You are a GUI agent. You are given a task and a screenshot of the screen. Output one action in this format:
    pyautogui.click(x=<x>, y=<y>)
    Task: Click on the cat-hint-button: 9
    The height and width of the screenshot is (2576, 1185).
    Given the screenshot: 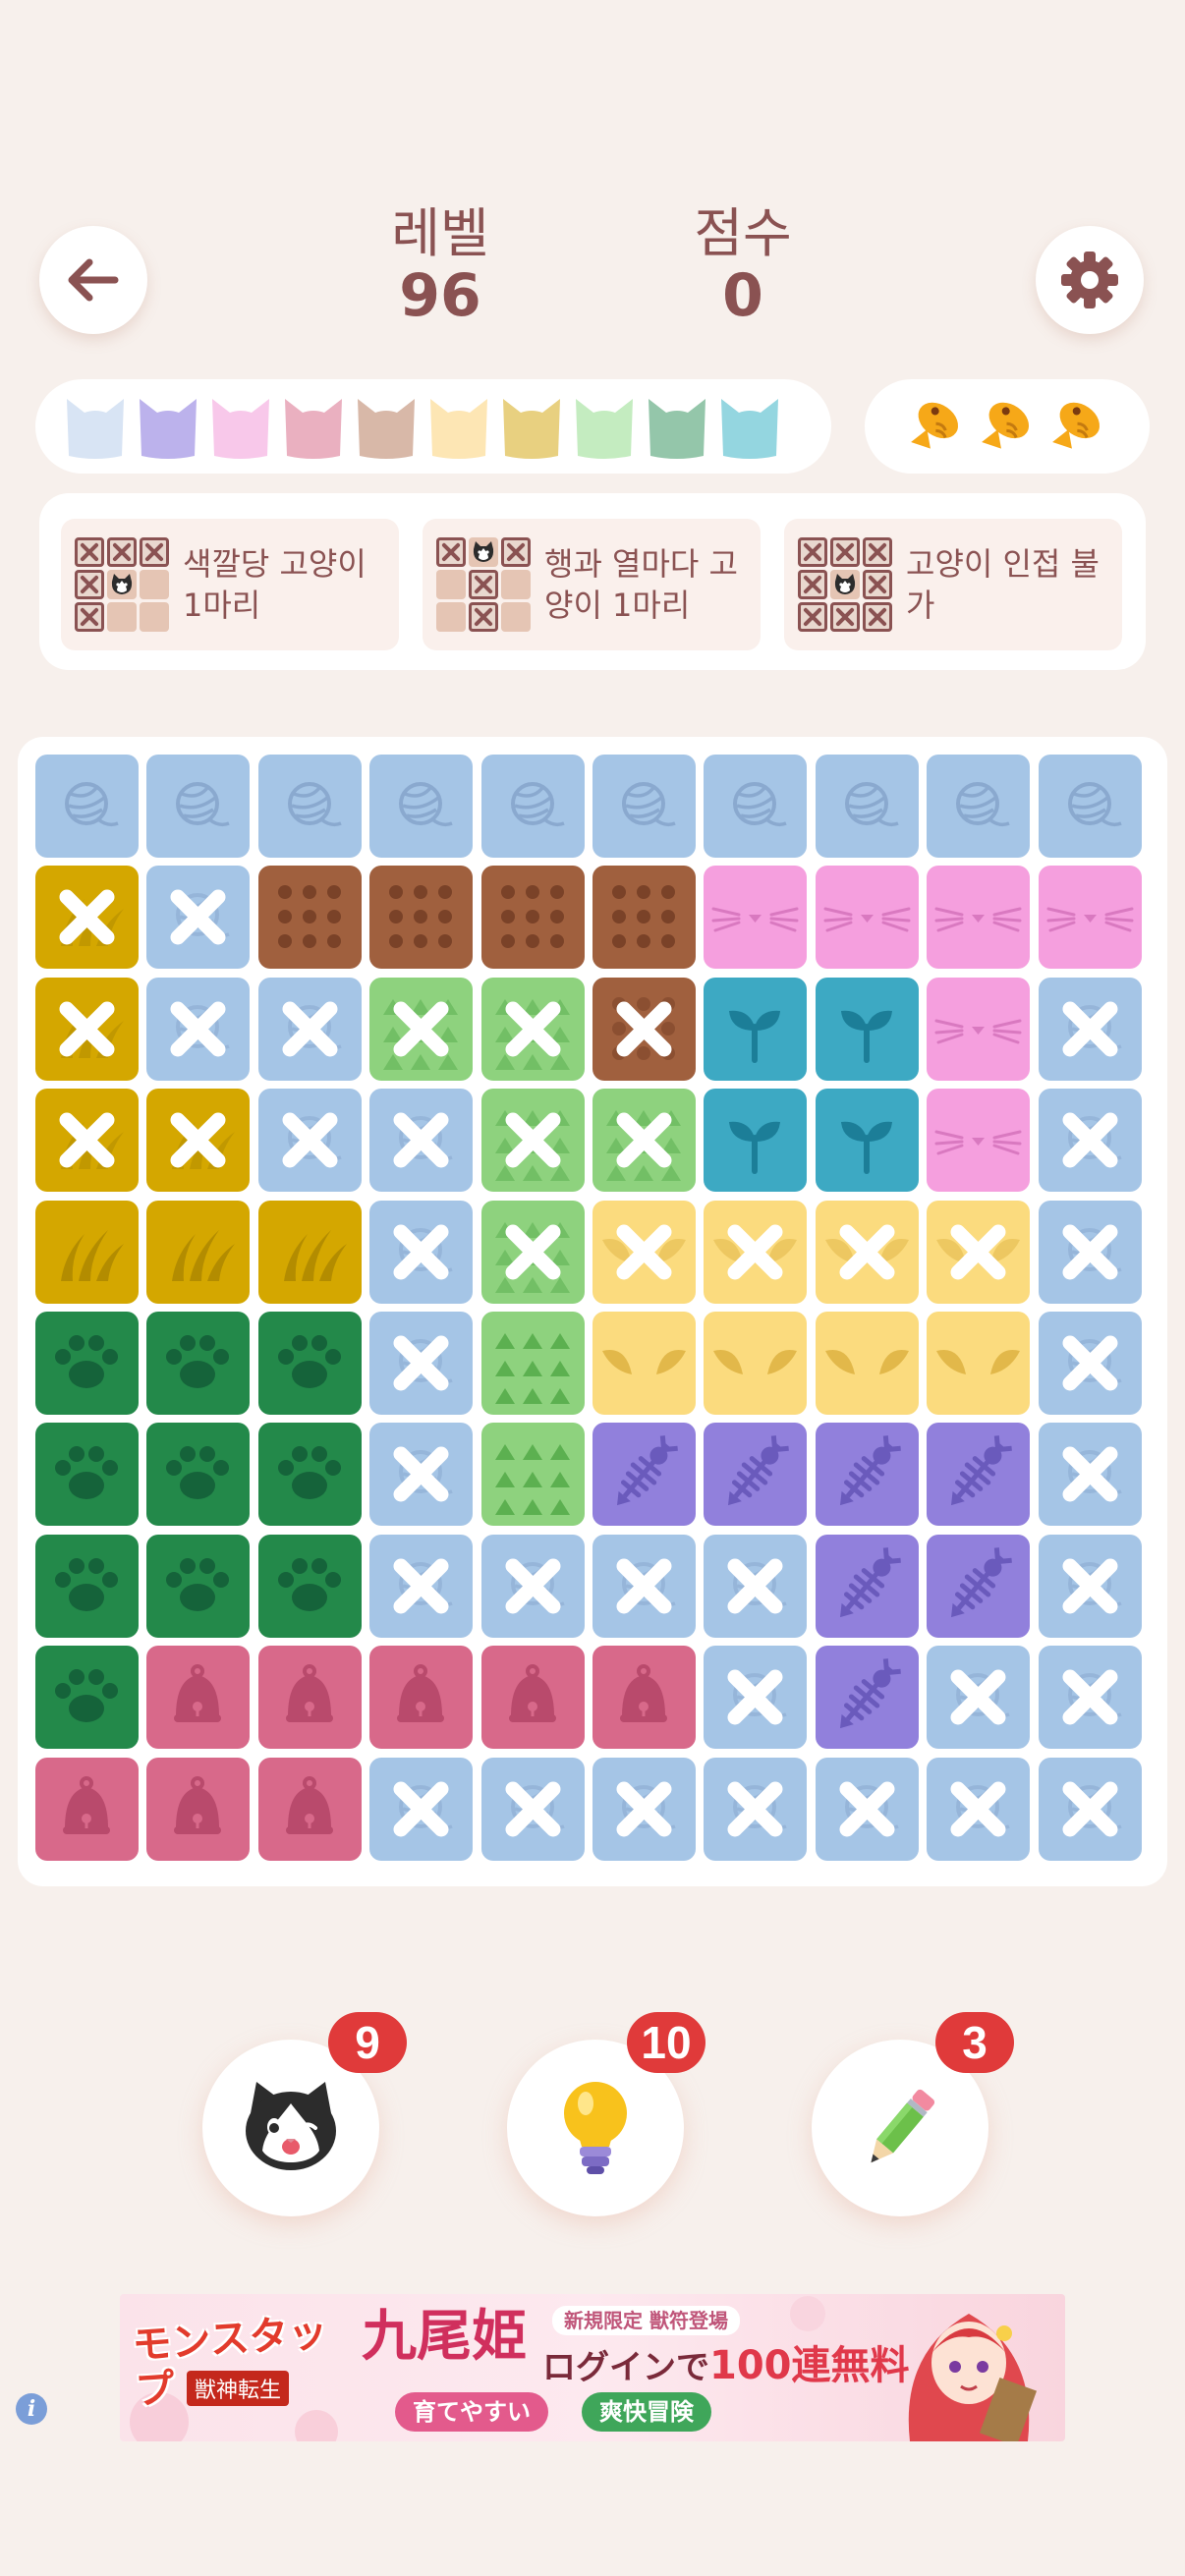 What is the action you would take?
    pyautogui.click(x=305, y=2114)
    